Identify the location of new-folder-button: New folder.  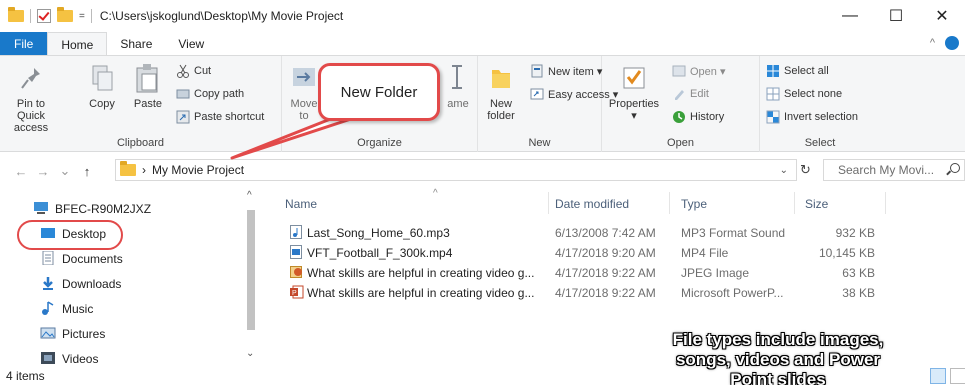
(501, 92).